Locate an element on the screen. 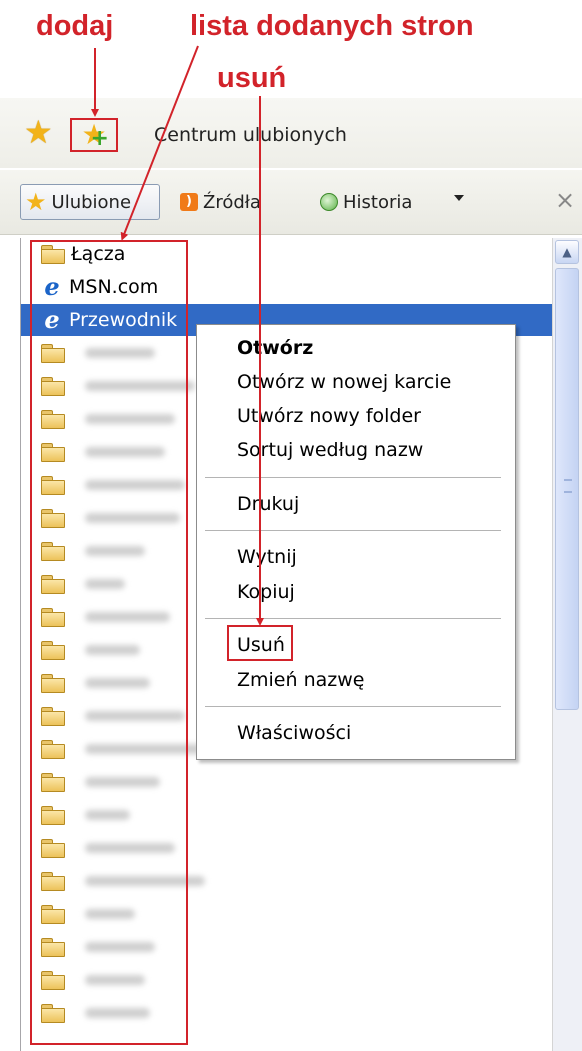  close-icon: × is located at coordinates (565, 200).